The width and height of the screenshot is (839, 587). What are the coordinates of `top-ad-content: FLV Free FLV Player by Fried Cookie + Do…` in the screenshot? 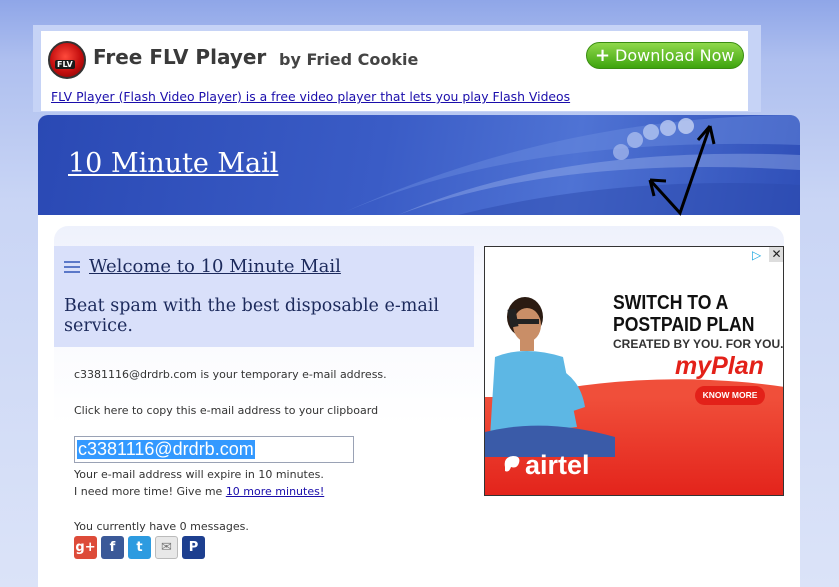 It's located at (394, 71).